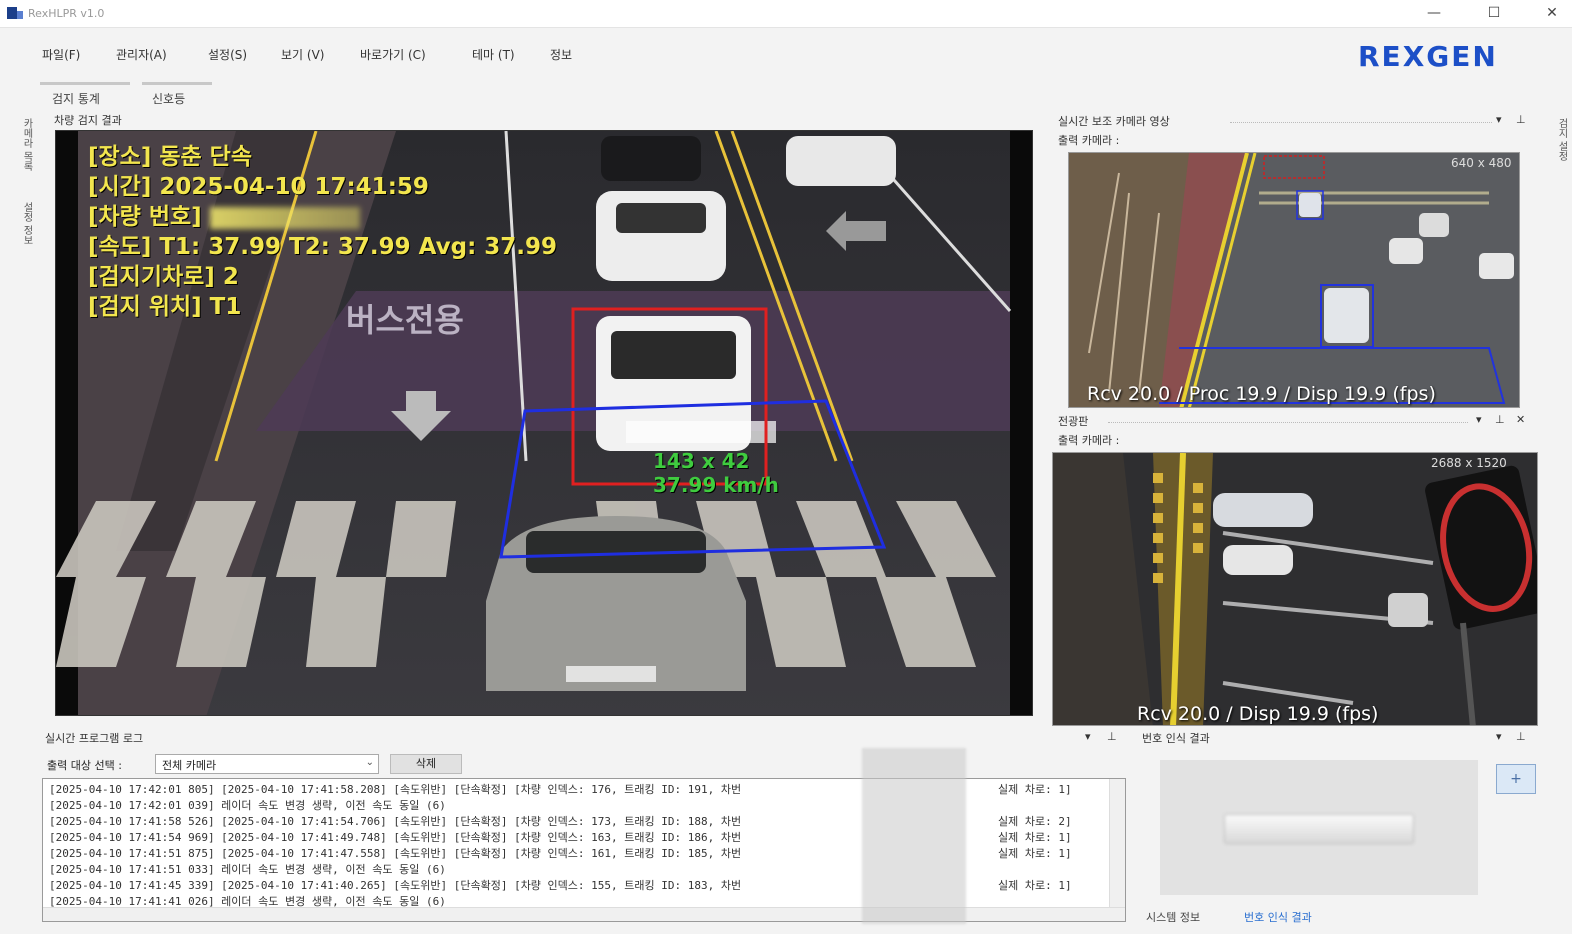  Describe the element at coordinates (1494, 13) in the screenshot. I see `maximize-button: ☐` at that location.